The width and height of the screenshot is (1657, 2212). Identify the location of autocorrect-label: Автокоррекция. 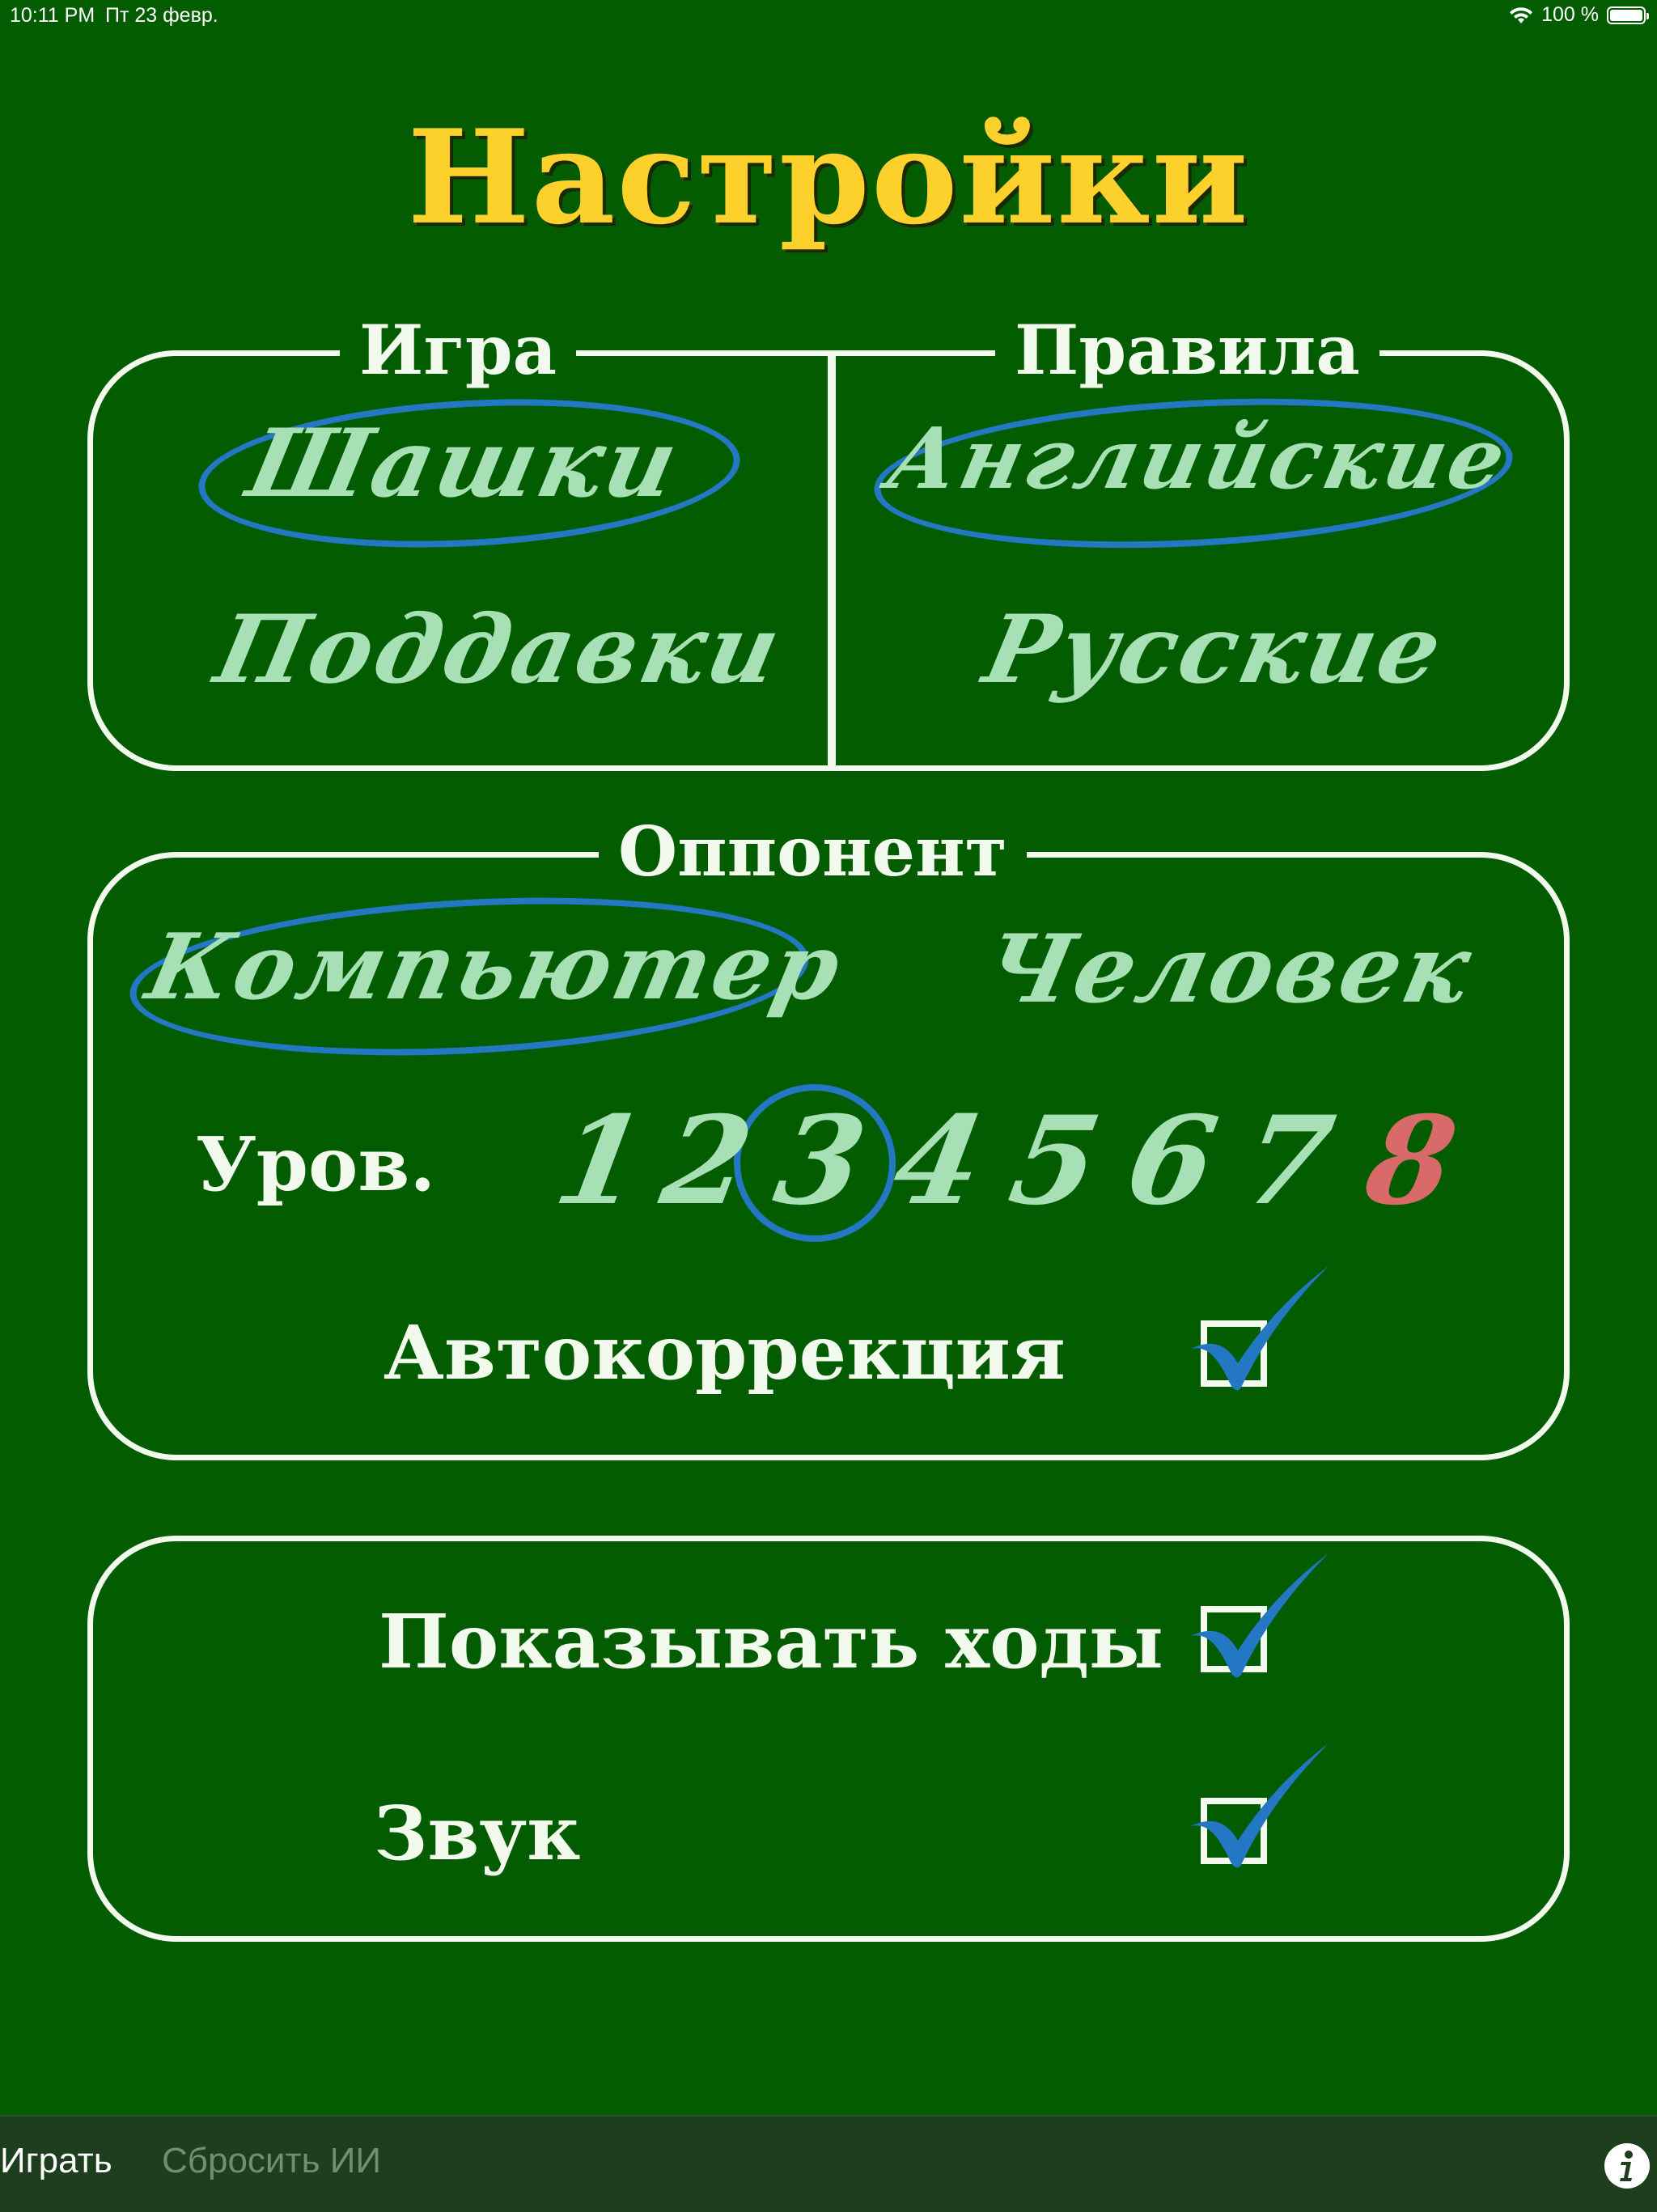
(725, 1352).